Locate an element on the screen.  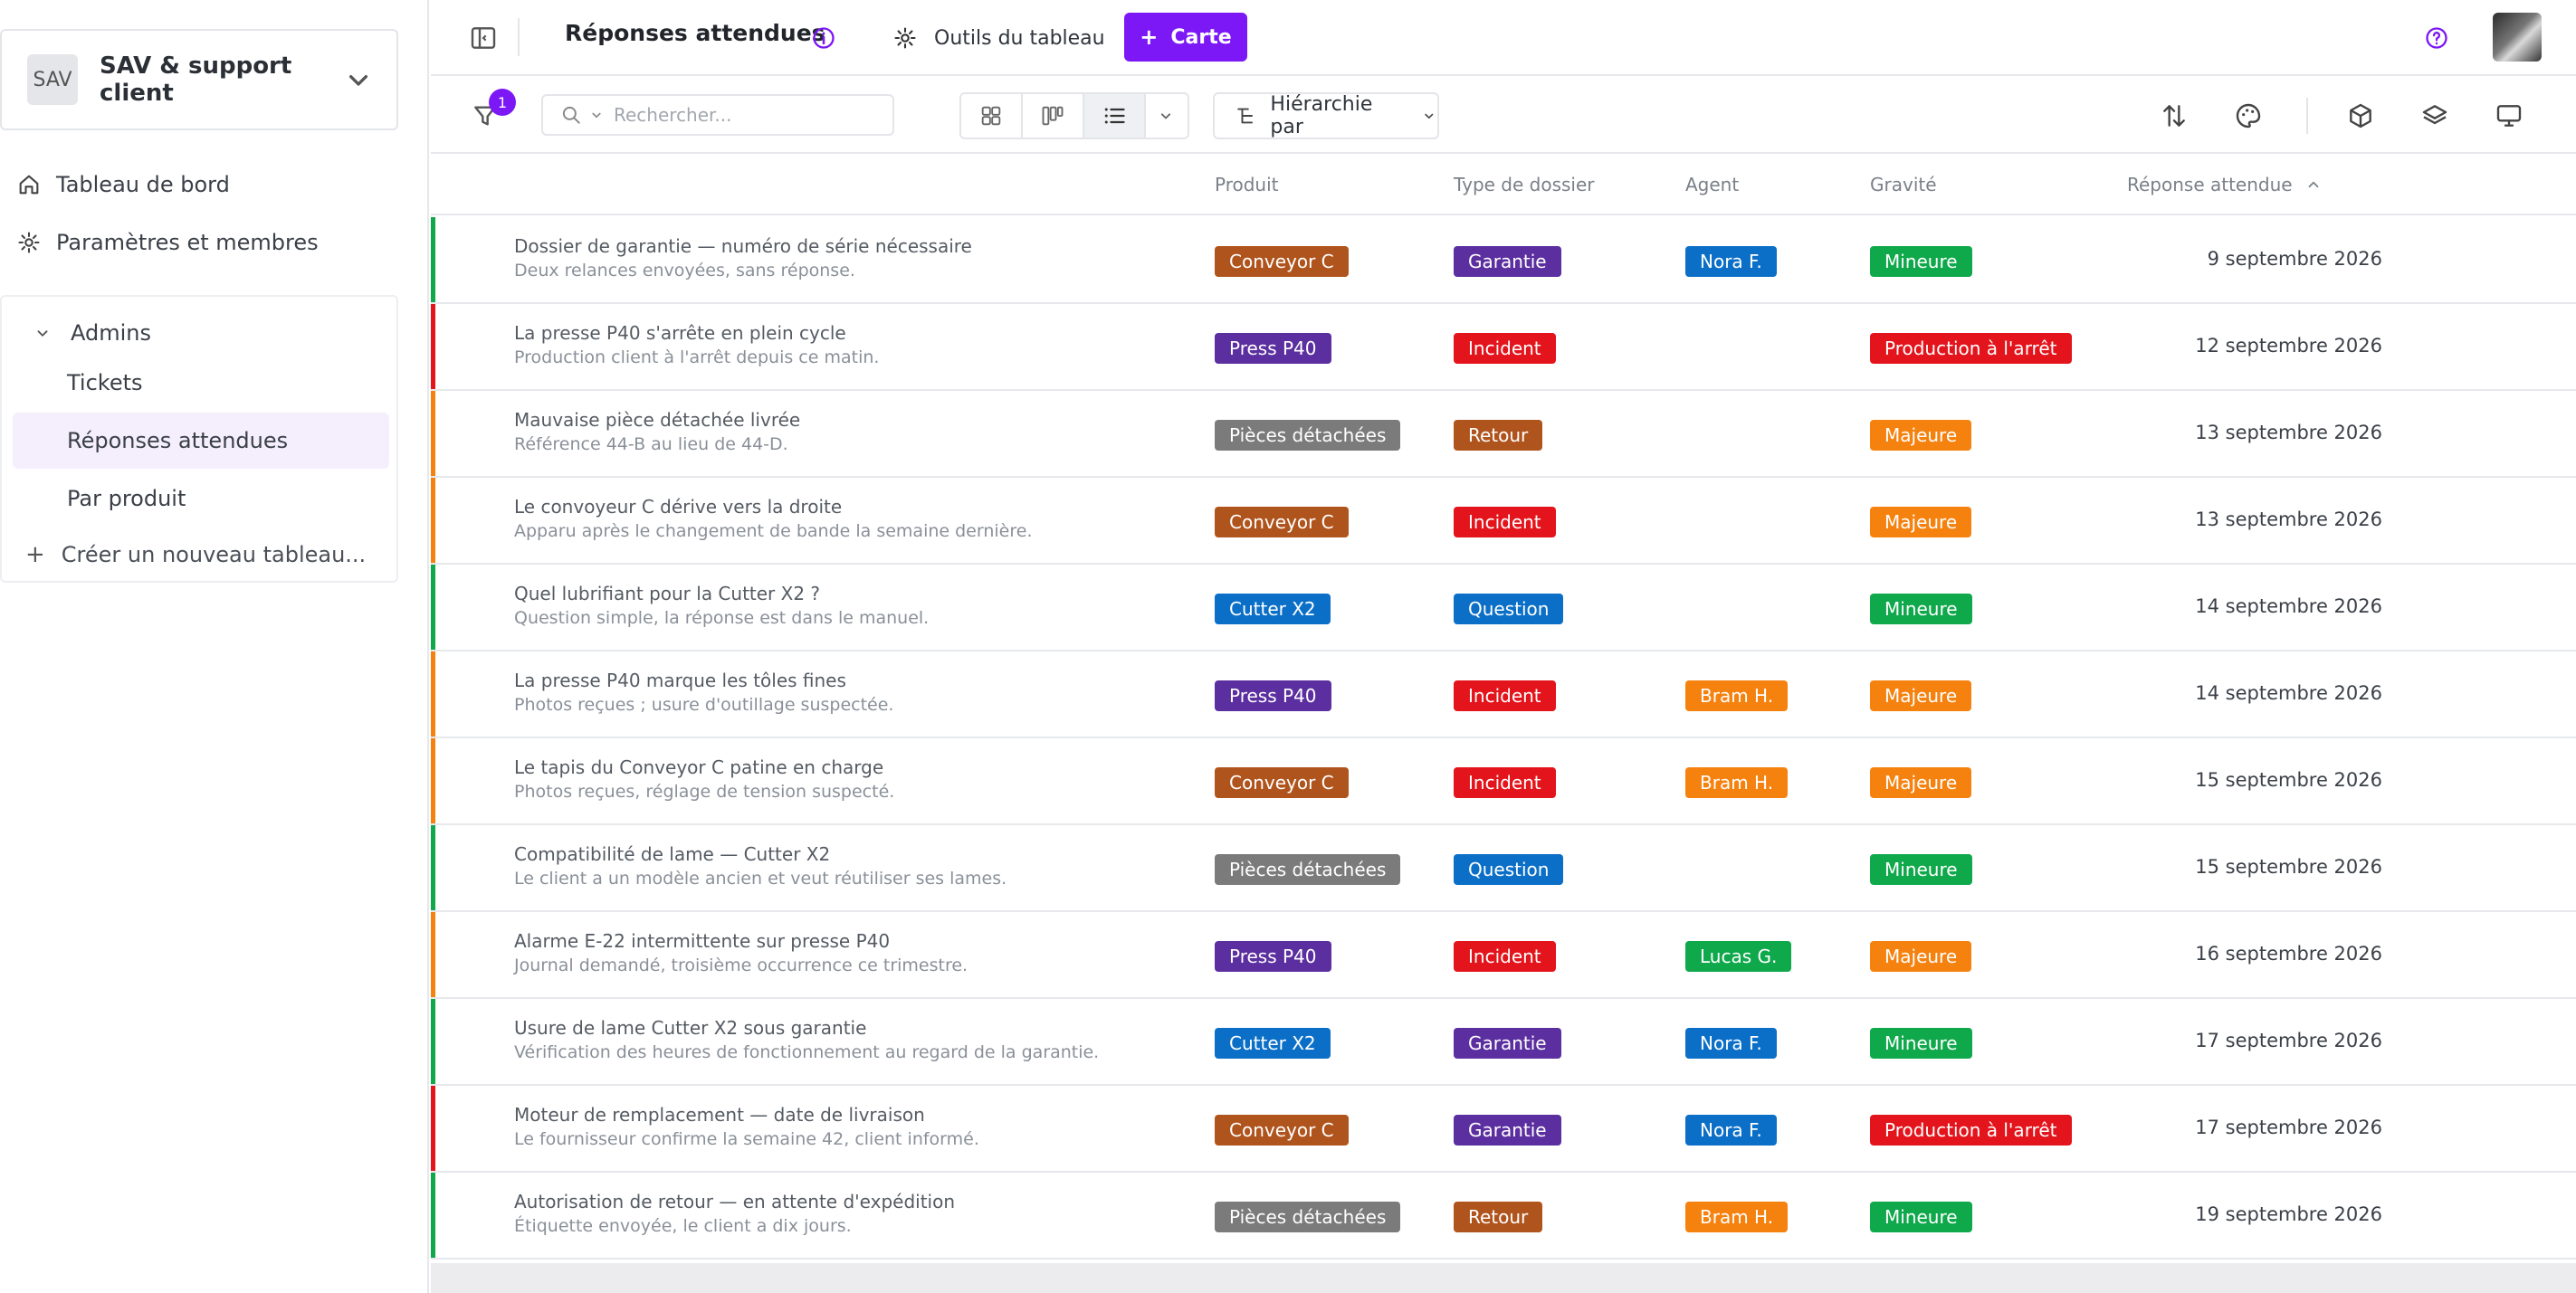
user-avatar is located at coordinates (2518, 37).